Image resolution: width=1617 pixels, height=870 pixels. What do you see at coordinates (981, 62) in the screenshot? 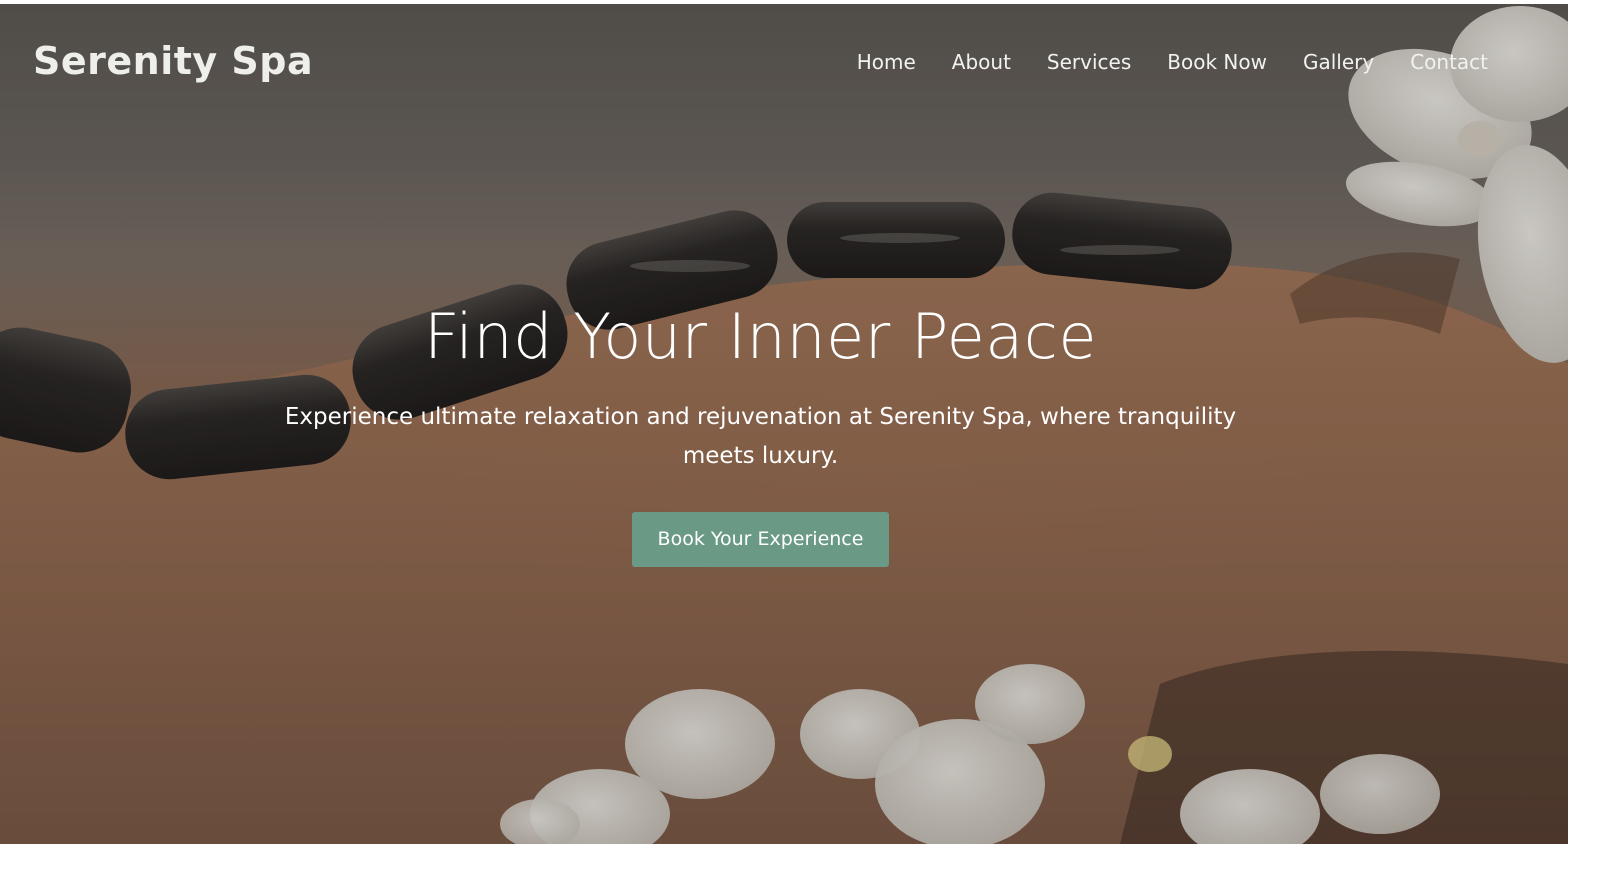
I see `nav-link-about: About` at bounding box center [981, 62].